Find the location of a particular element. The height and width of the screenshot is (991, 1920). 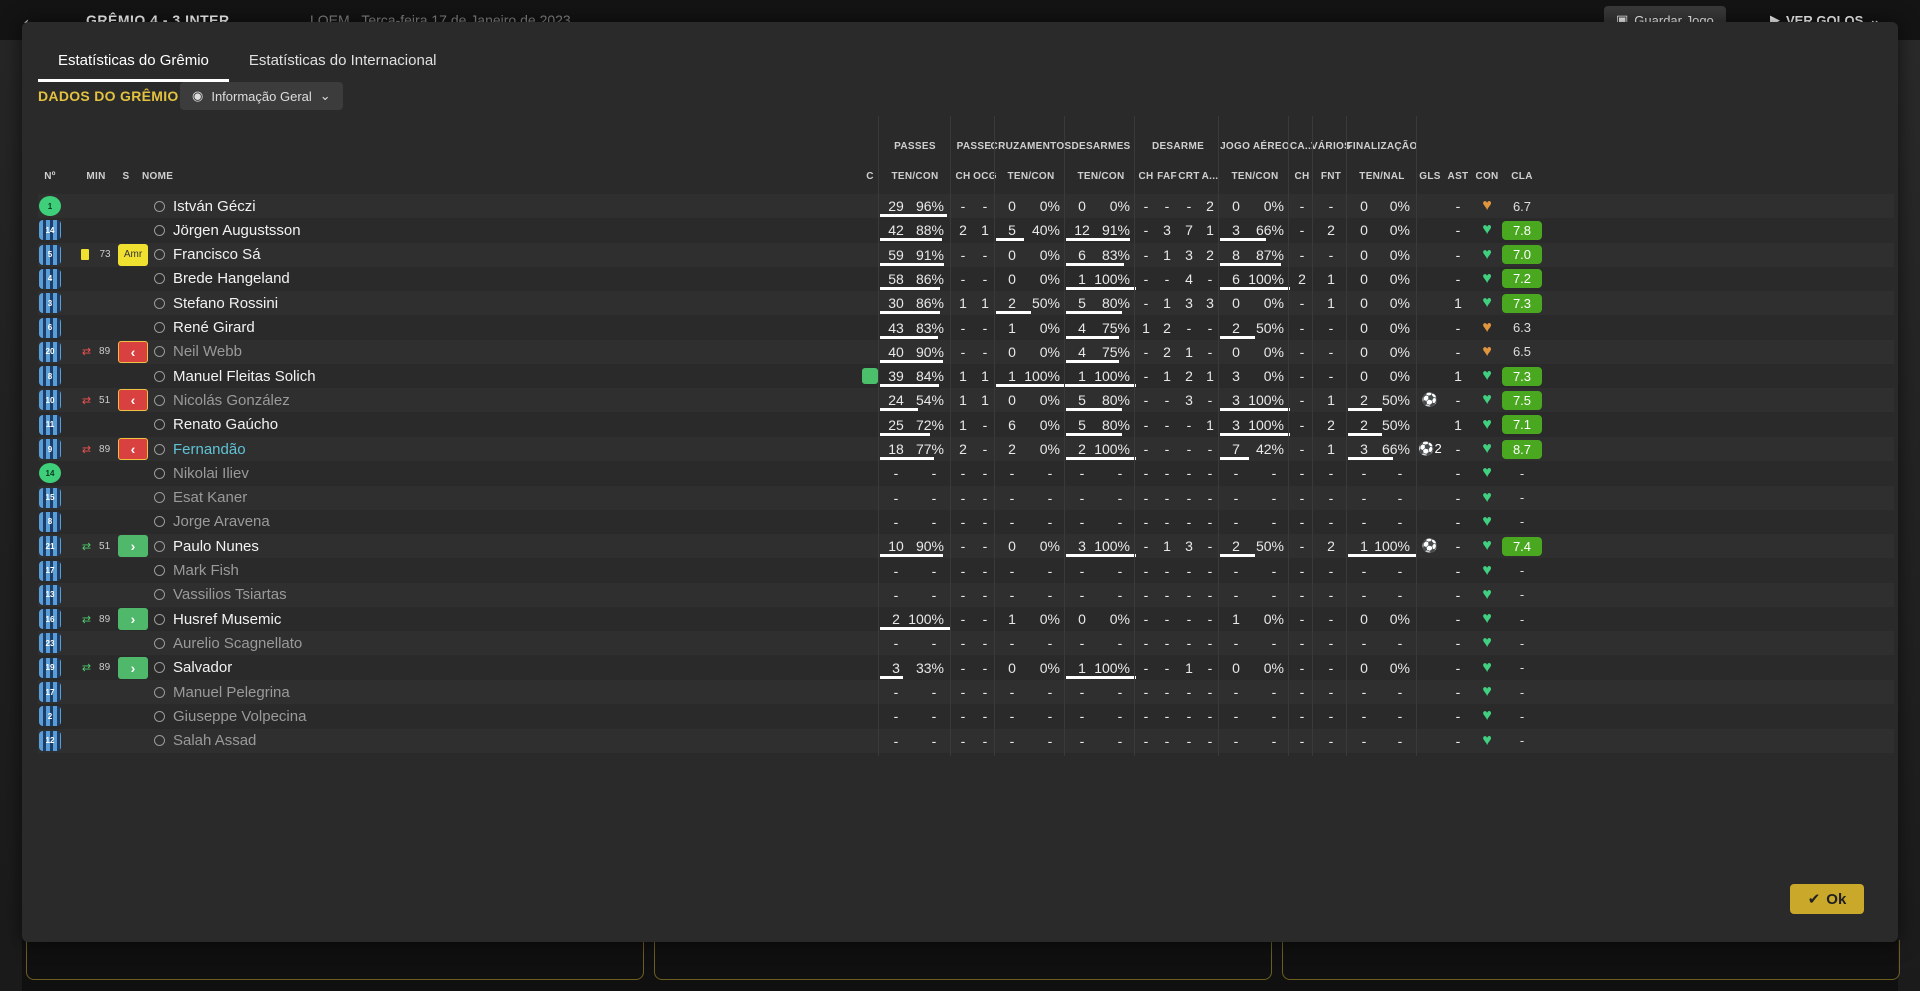

crosses-values: 6 0% is located at coordinates (1031, 425).